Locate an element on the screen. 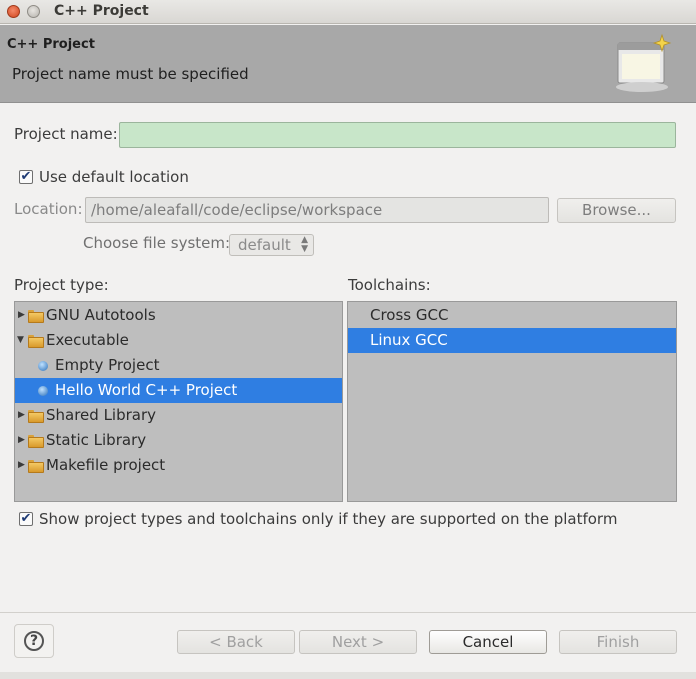 The width and height of the screenshot is (696, 679). tree-item-shared-library: ▶ Shared Library is located at coordinates (178, 415).